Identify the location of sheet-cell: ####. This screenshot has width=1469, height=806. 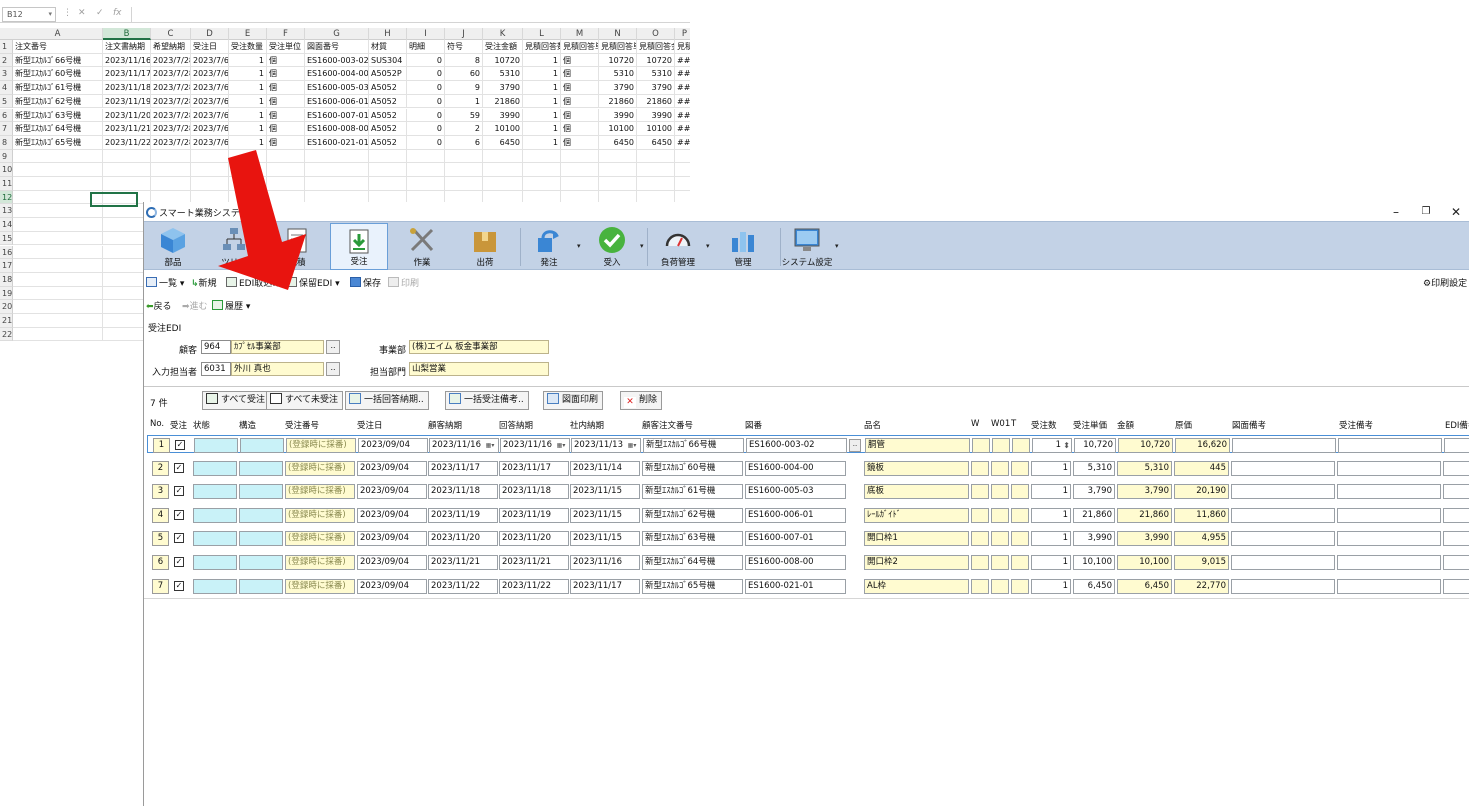
(682, 61).